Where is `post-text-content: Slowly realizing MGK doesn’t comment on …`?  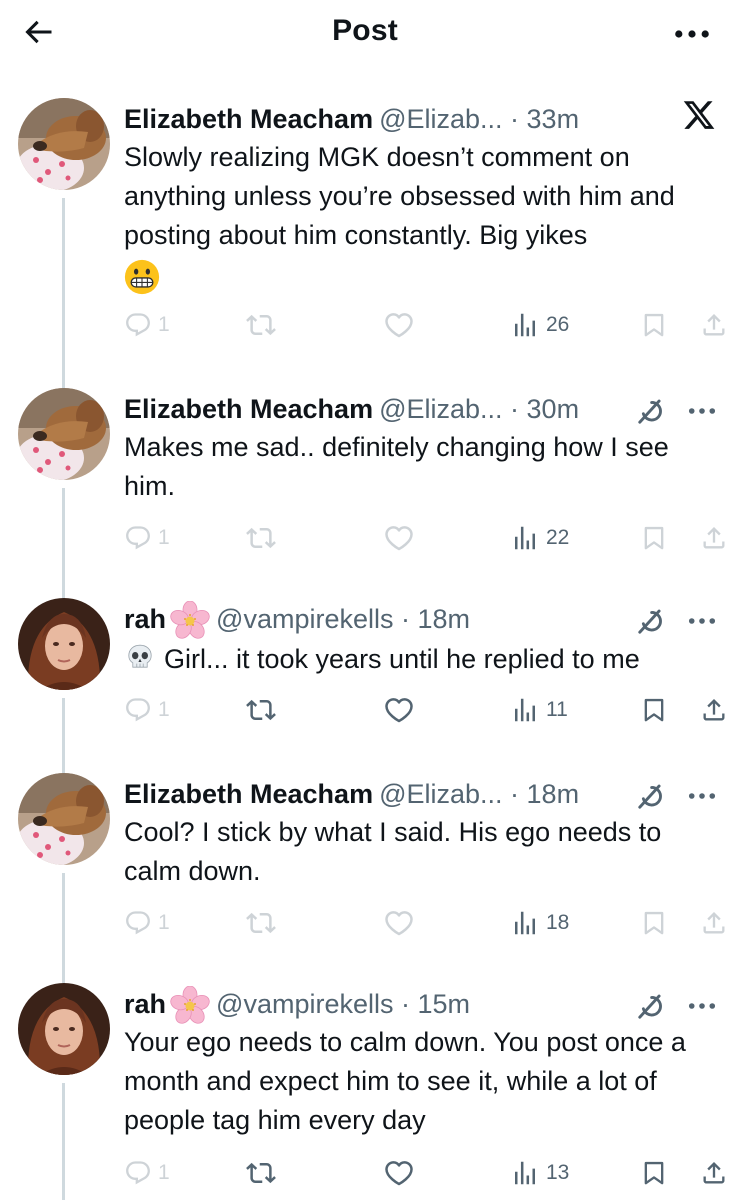 post-text-content: Slowly realizing MGK doesn’t comment on … is located at coordinates (399, 196).